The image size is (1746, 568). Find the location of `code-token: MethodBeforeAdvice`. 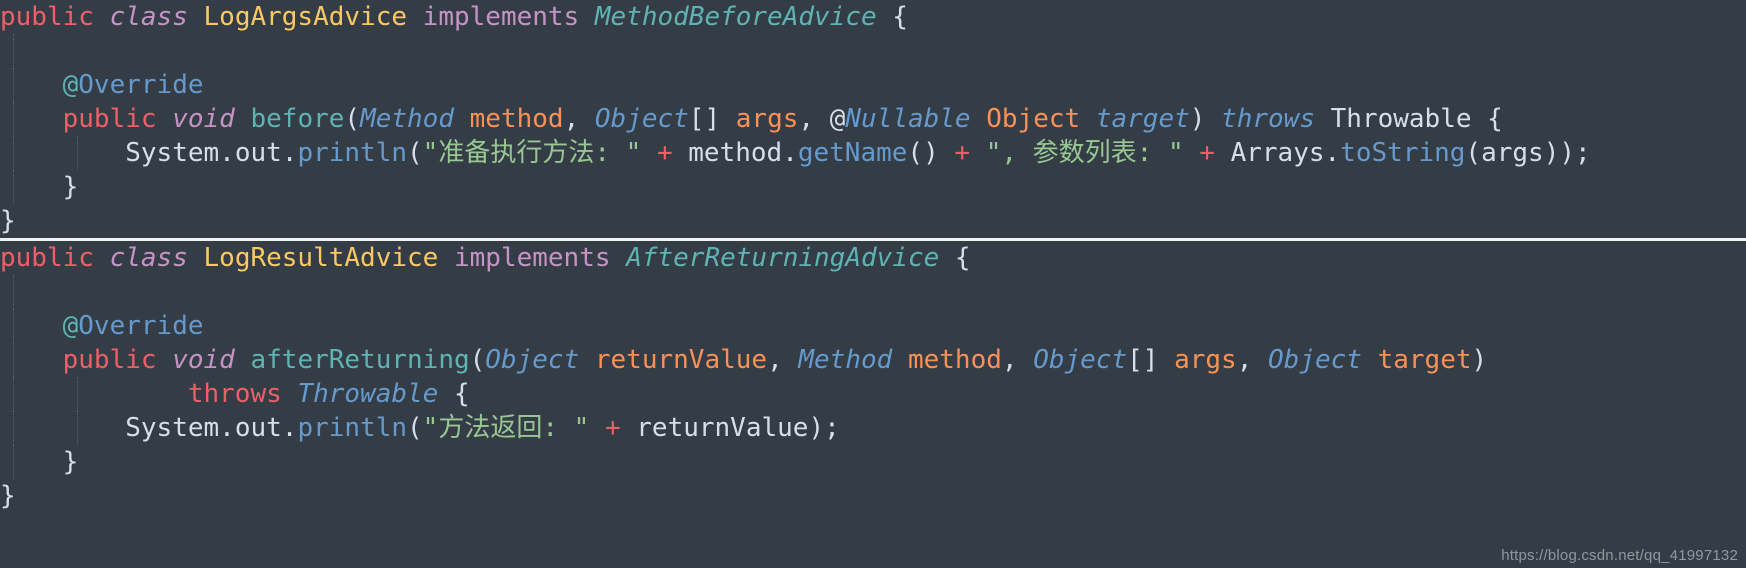

code-token: MethodBeforeAdvice is located at coordinates (735, 17).